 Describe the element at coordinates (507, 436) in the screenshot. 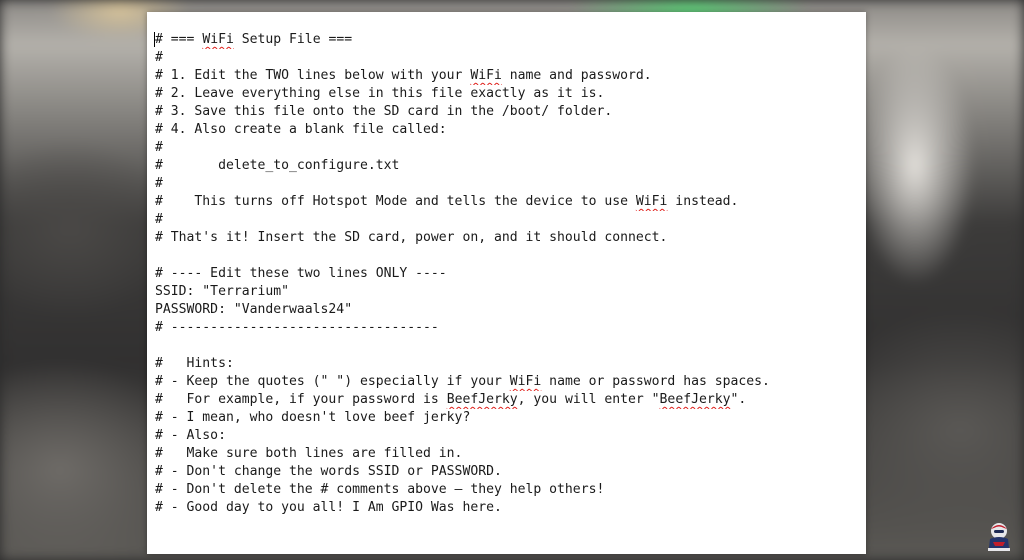

I see `text-line: # - Also:` at that location.